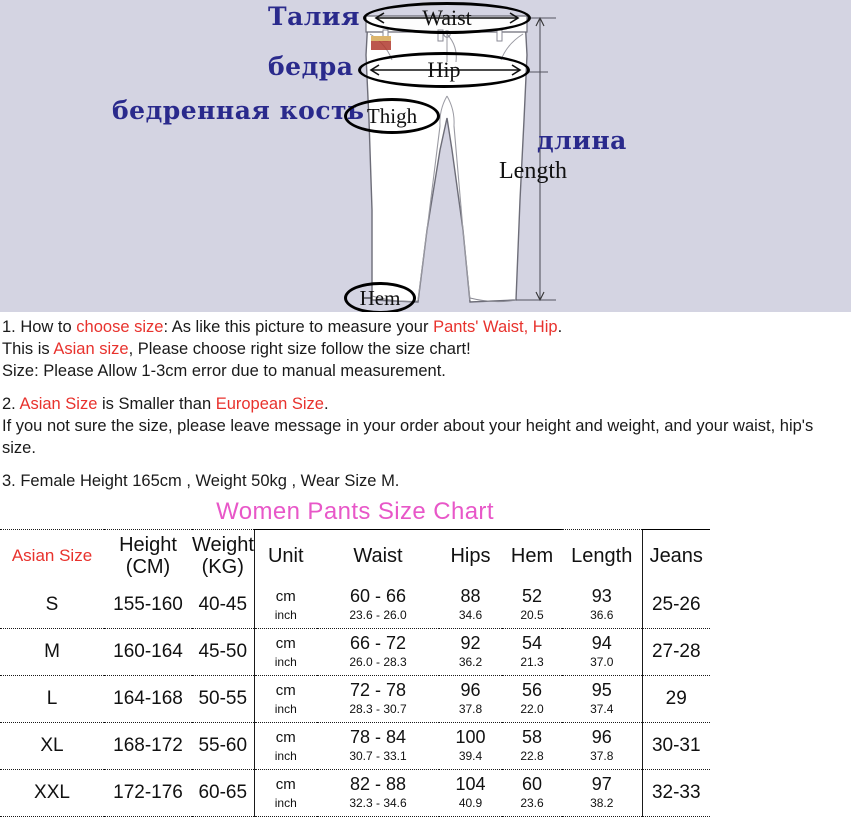 This screenshot has width=851, height=820. I want to click on hips-inch: 34.6, so click(470, 614).